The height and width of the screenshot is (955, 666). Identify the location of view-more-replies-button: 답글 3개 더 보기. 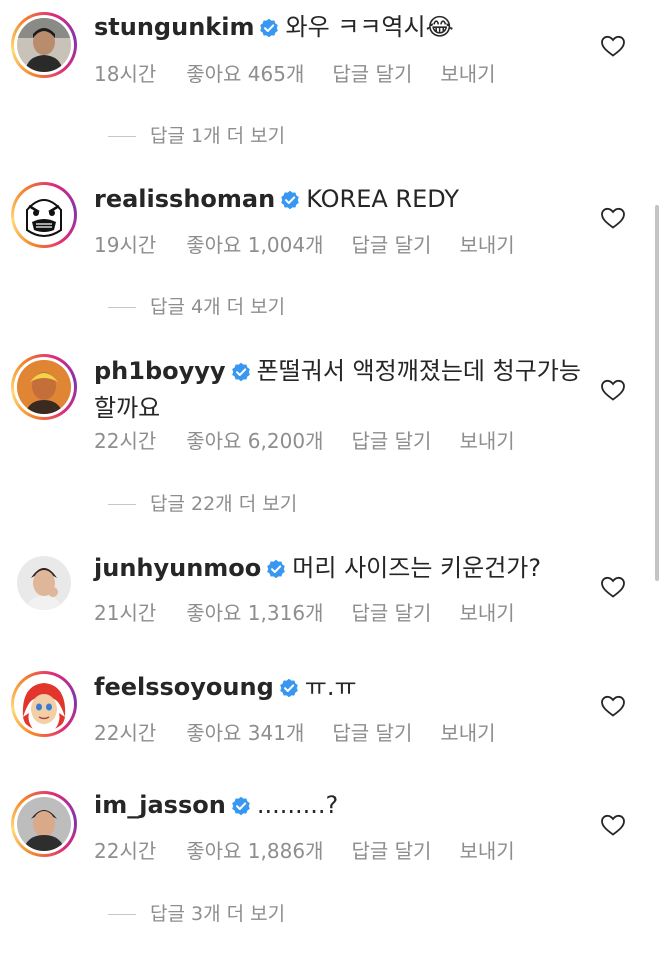
(196, 912).